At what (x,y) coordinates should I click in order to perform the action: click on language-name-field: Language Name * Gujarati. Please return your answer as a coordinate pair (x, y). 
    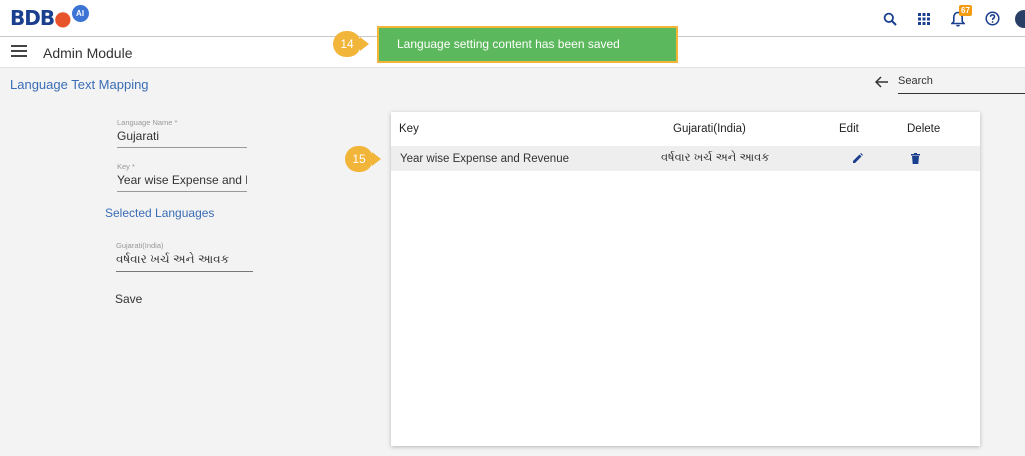
    Looking at the image, I should click on (182, 133).